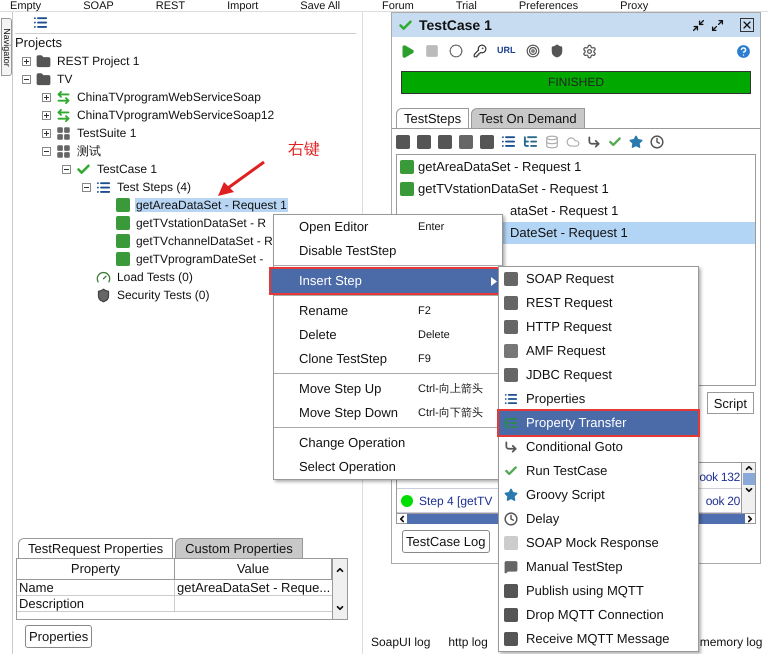 This screenshot has width=768, height=654. I want to click on menu-item: Rename F2, so click(388, 311).